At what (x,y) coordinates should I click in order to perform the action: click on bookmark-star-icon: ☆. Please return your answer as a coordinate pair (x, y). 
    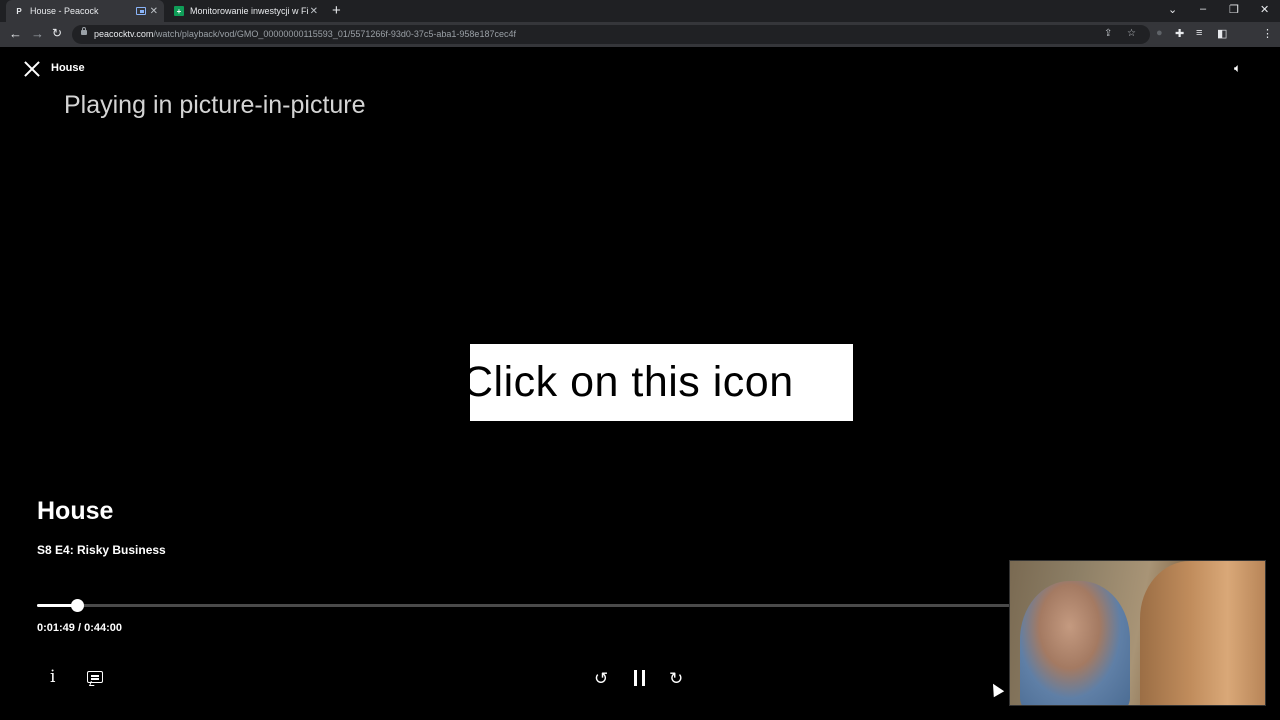
    Looking at the image, I should click on (1131, 33).